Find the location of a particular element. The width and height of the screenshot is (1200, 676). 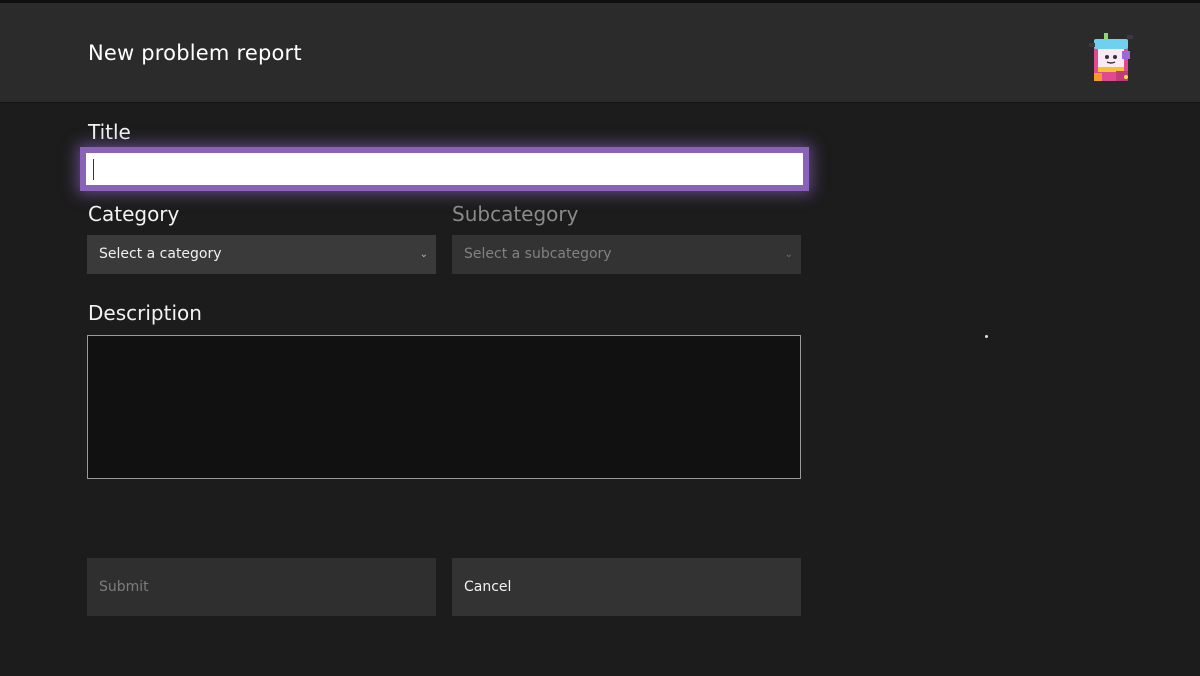

text-caret is located at coordinates (93, 169).